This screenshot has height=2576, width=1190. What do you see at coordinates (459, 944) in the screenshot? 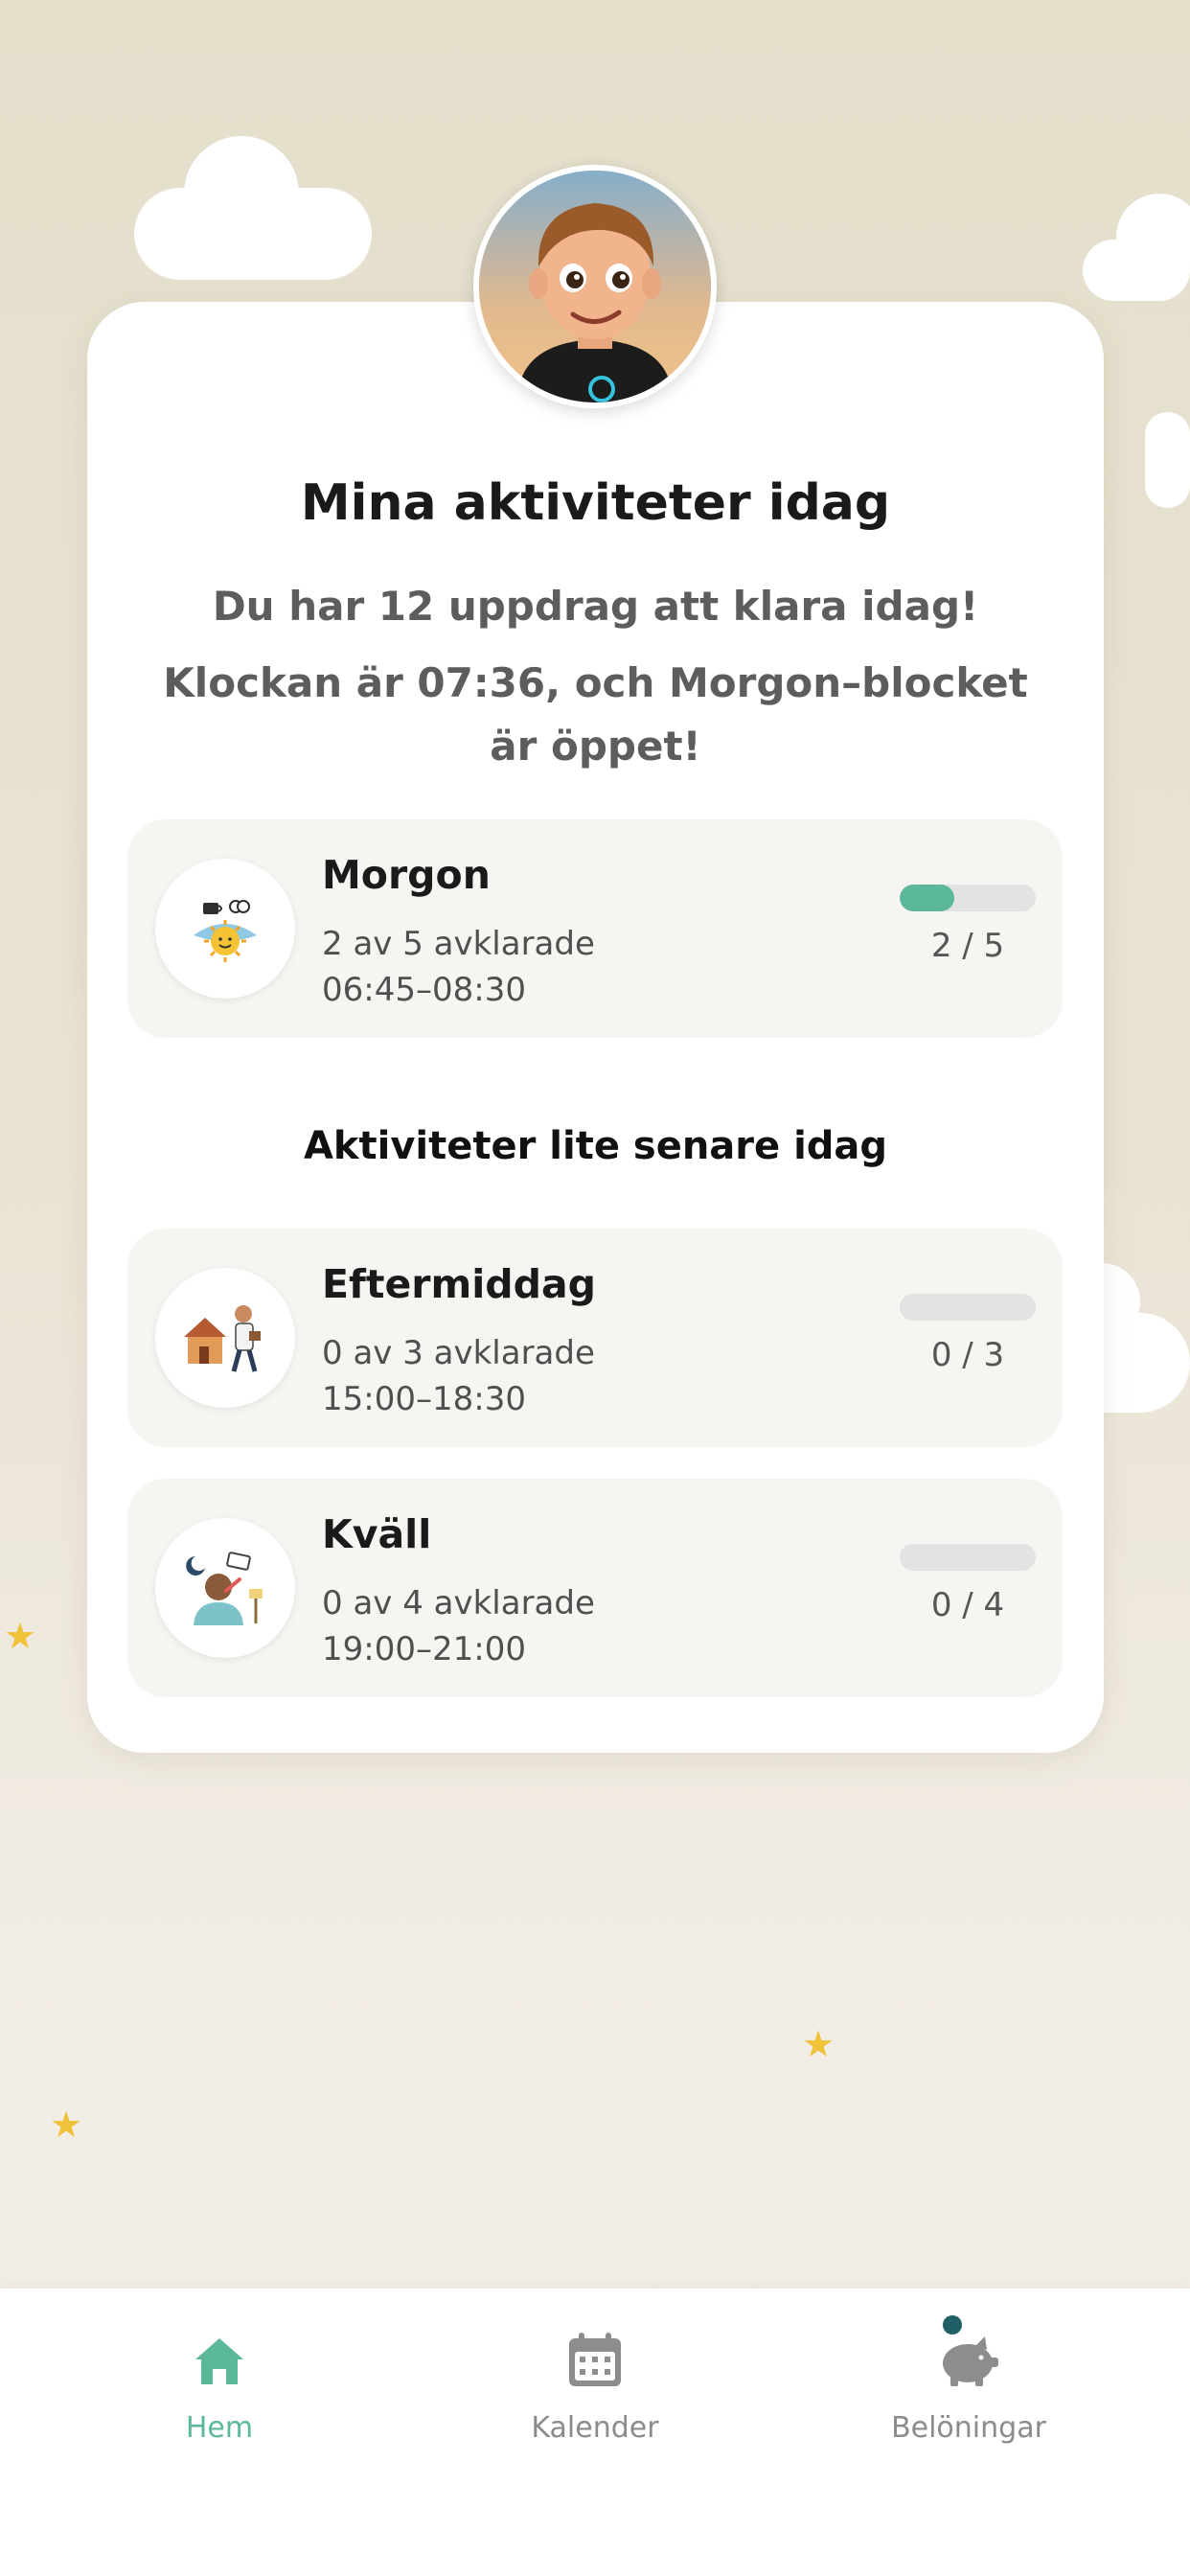
I see `block-done-count: 2 av 5 avklarade` at bounding box center [459, 944].